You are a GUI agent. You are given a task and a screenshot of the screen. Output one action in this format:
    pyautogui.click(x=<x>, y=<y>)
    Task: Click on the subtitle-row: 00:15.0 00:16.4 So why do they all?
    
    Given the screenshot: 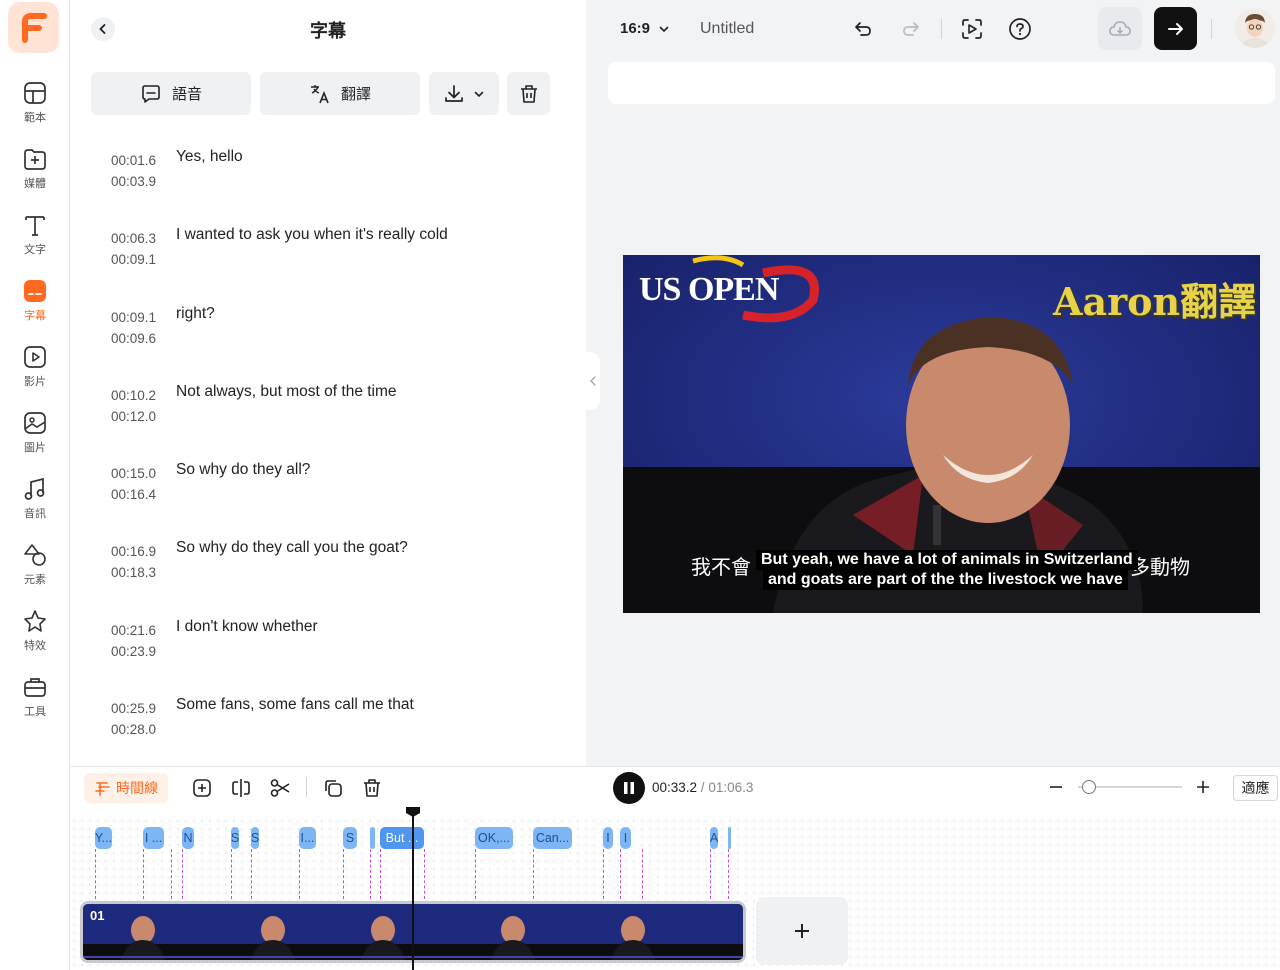 What is the action you would take?
    pyautogui.click(x=328, y=482)
    